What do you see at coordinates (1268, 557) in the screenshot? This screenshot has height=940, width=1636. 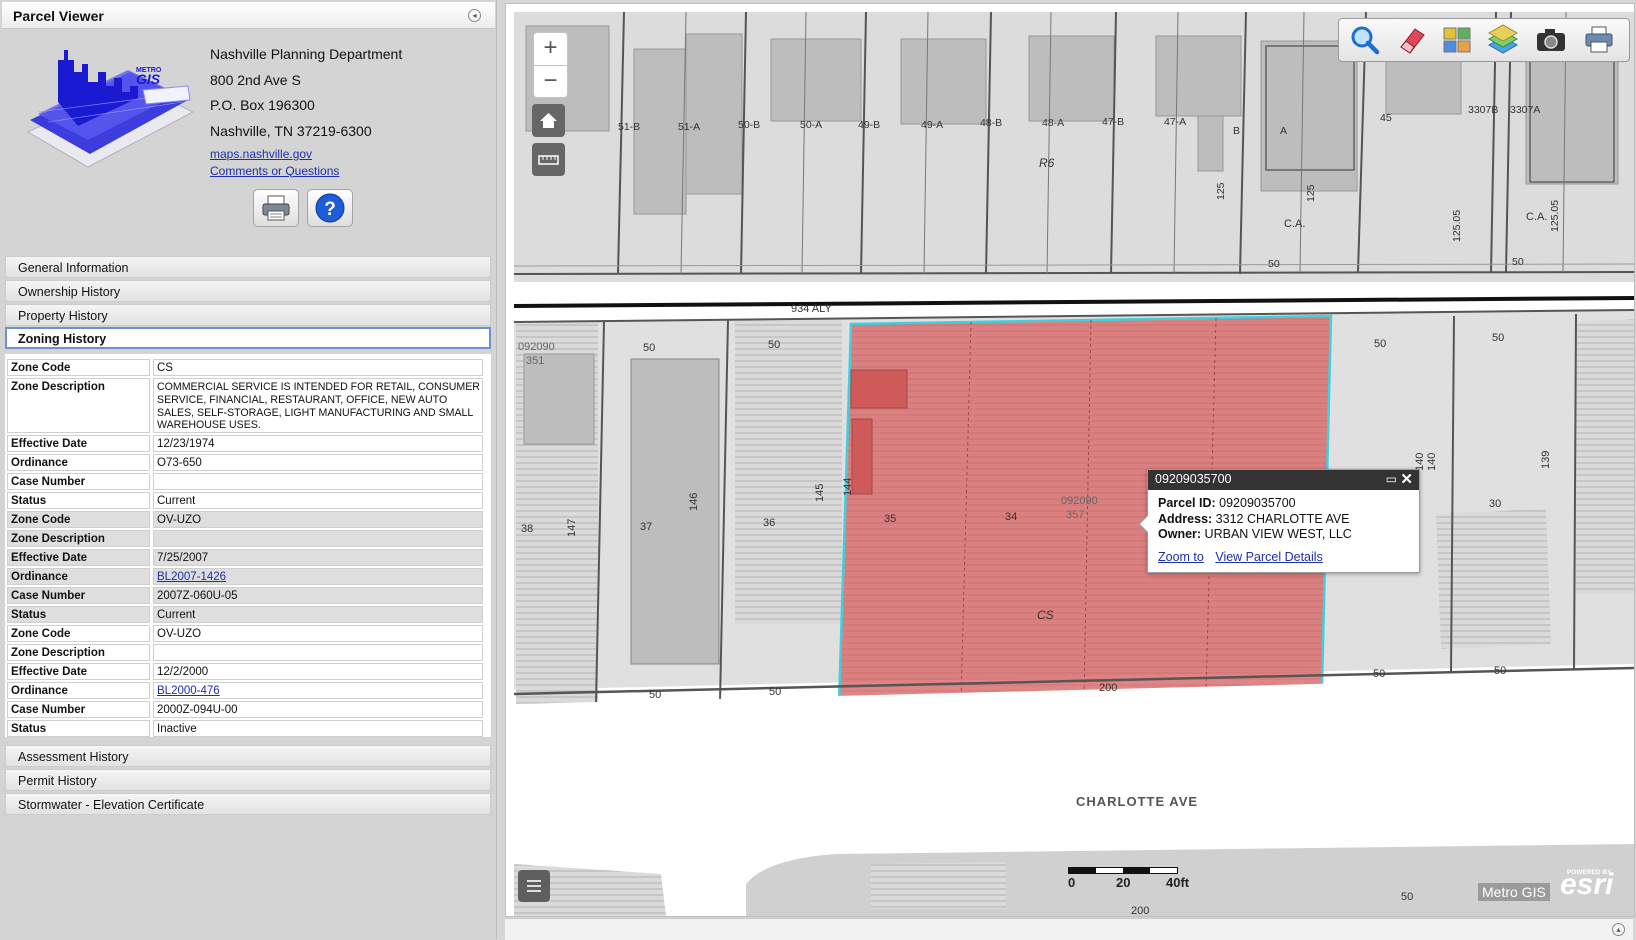 I see `view-parcel-details-link: View Parcel Details` at bounding box center [1268, 557].